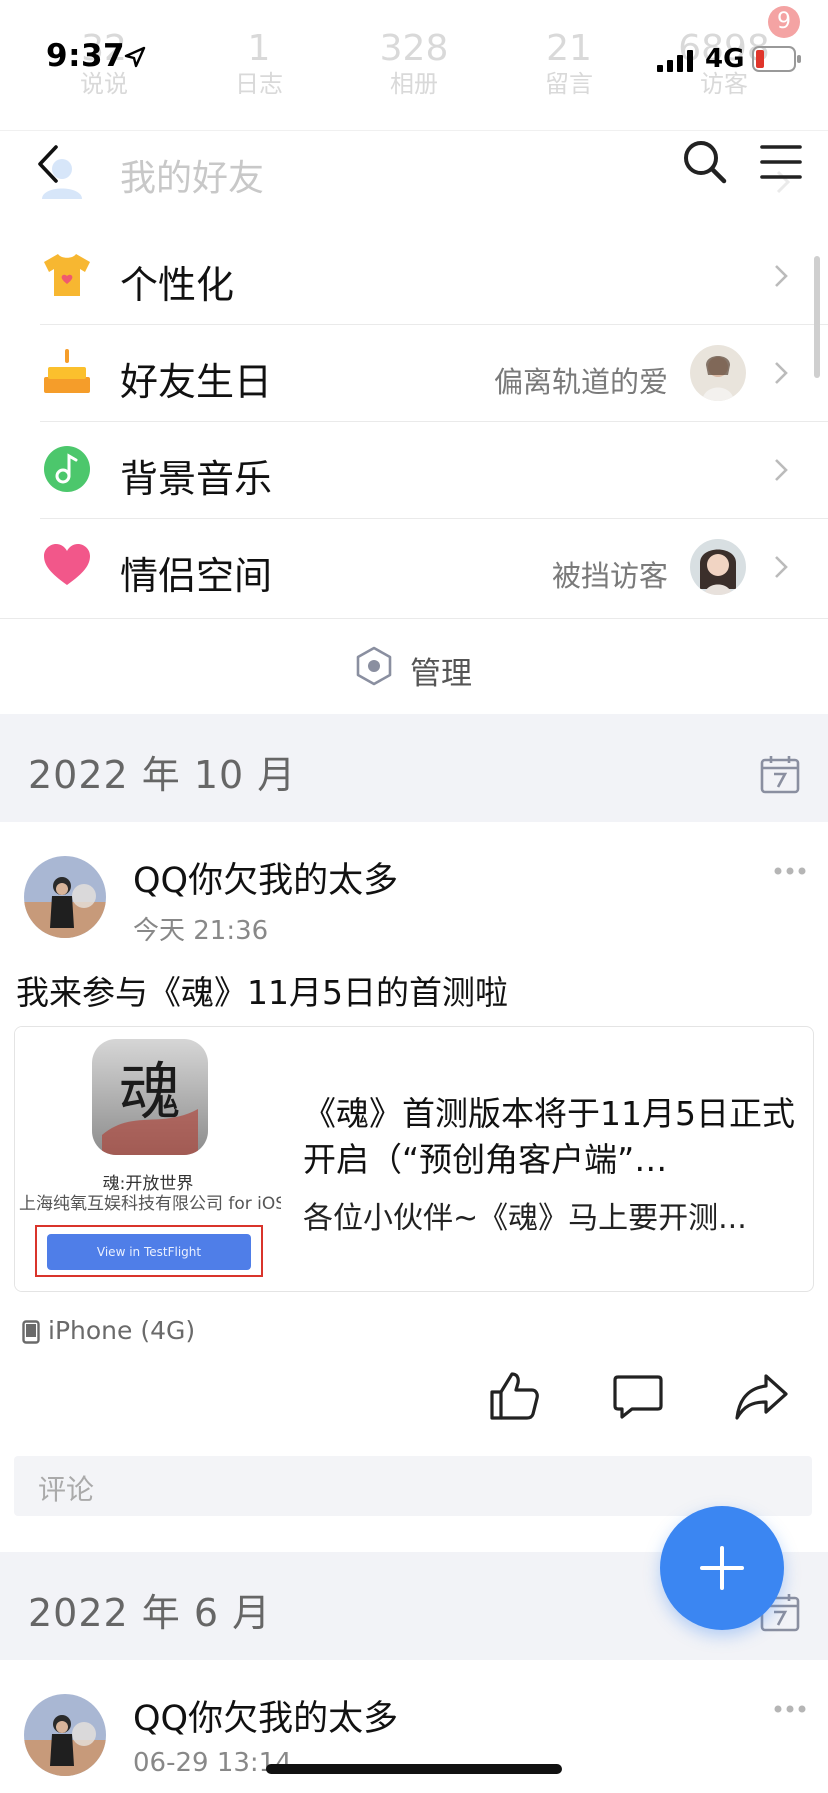 Image resolution: width=828 pixels, height=1793 pixels. Describe the element at coordinates (414, 768) in the screenshot. I see `section-header-2022-10: 2022 年 10 月` at that location.